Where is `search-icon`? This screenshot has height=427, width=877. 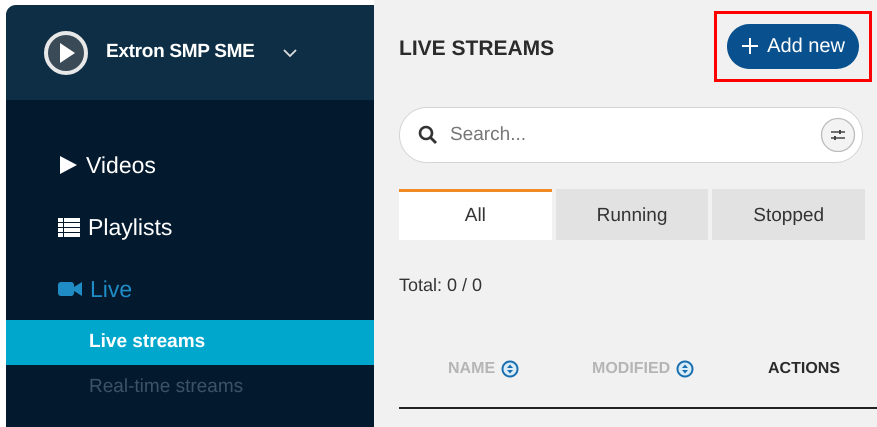
search-icon is located at coordinates (428, 135).